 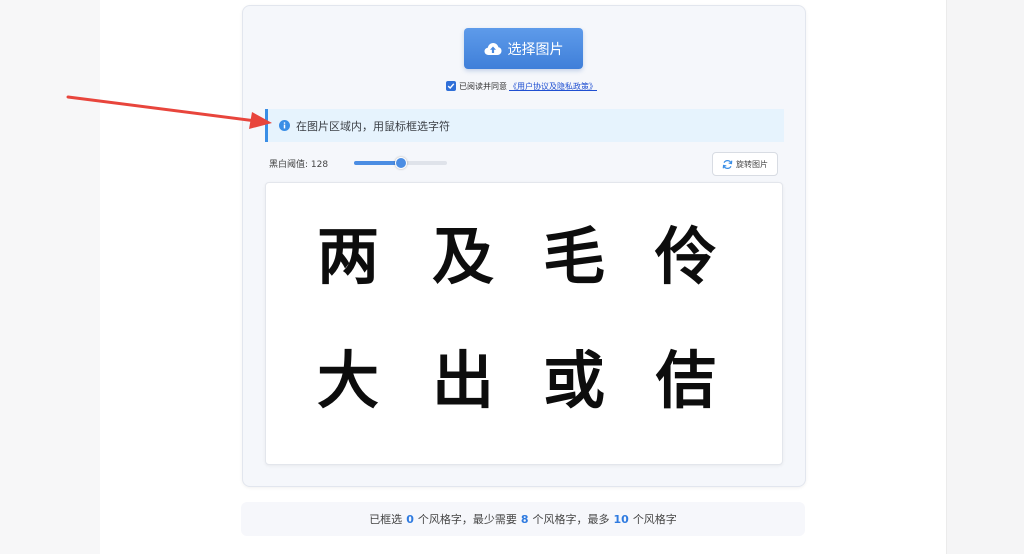 I want to click on status-text: 已框选, so click(x=386, y=519).